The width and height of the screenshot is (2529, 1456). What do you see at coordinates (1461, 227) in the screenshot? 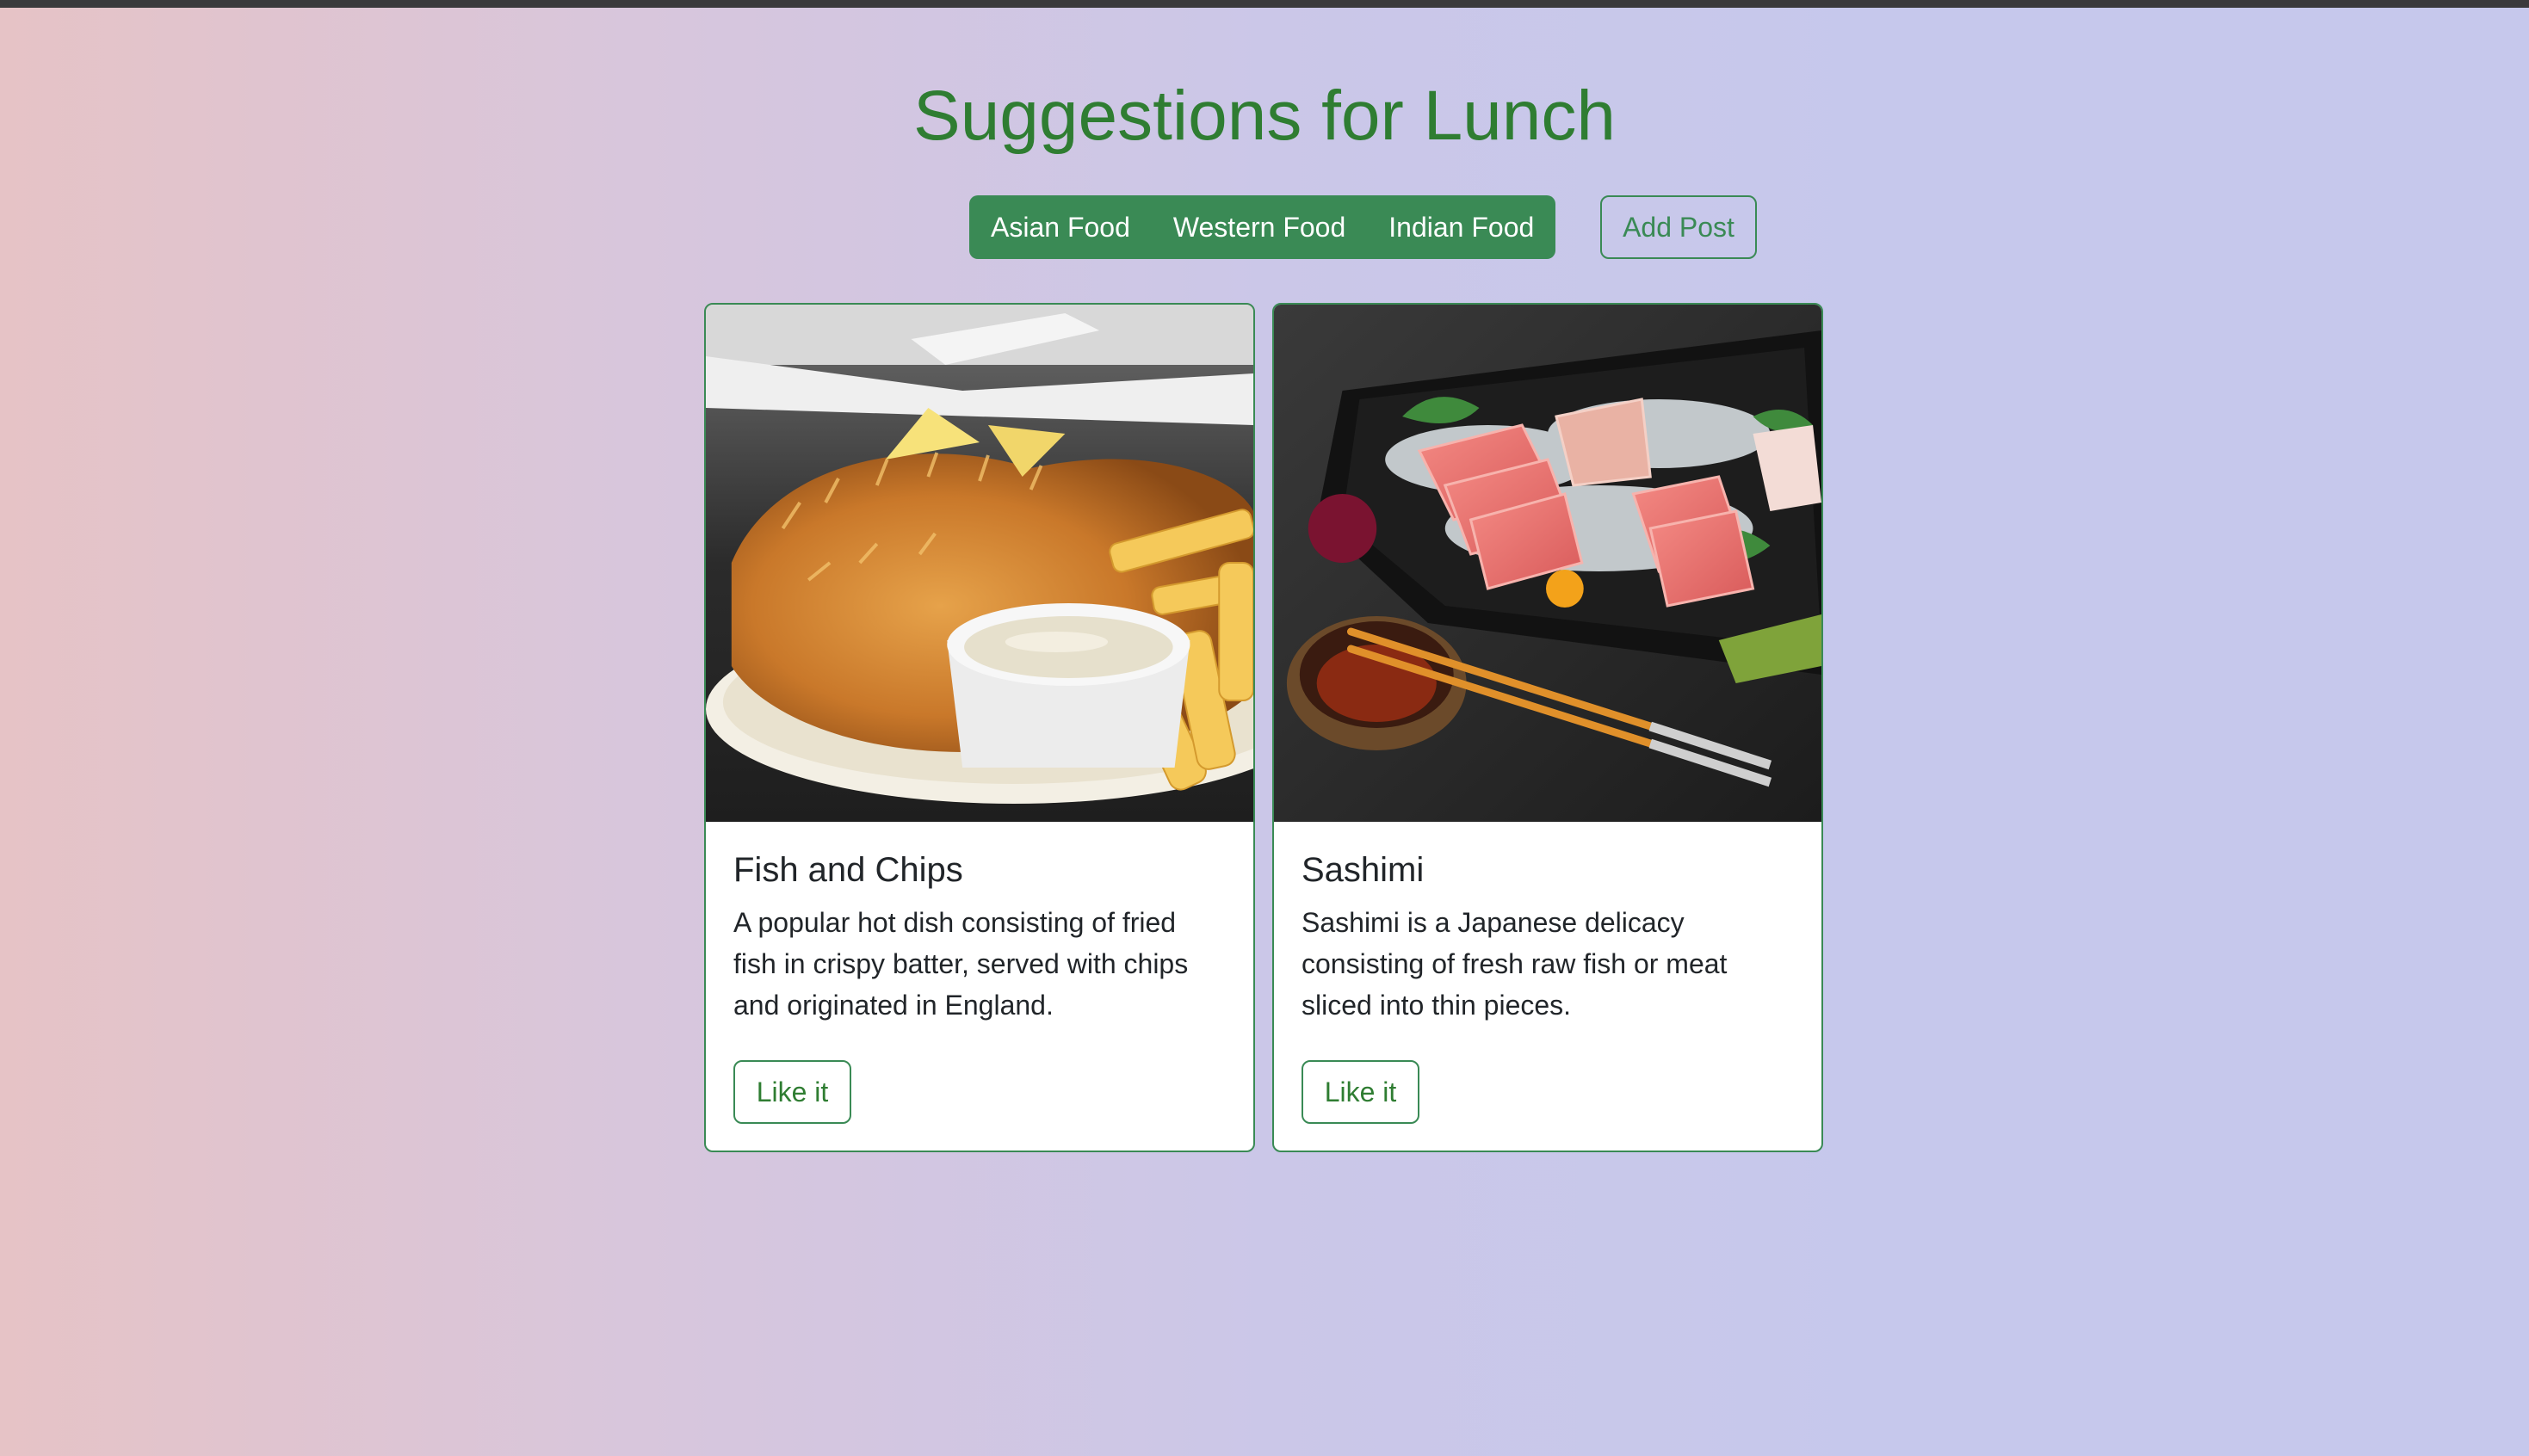
I see `filter-indian-food-button: Indian Food` at bounding box center [1461, 227].